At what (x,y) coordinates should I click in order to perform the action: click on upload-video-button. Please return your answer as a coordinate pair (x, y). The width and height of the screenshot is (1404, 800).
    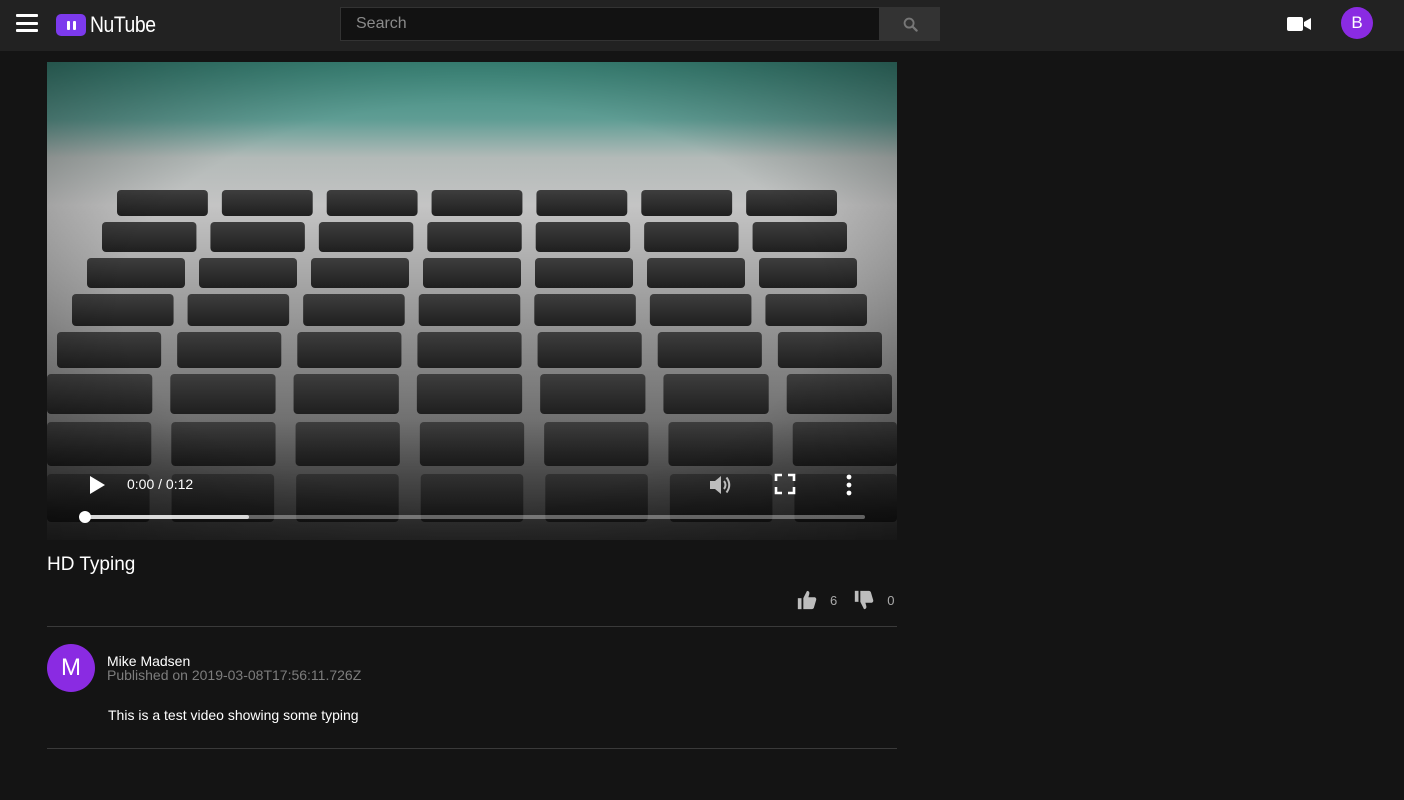
    Looking at the image, I should click on (1299, 24).